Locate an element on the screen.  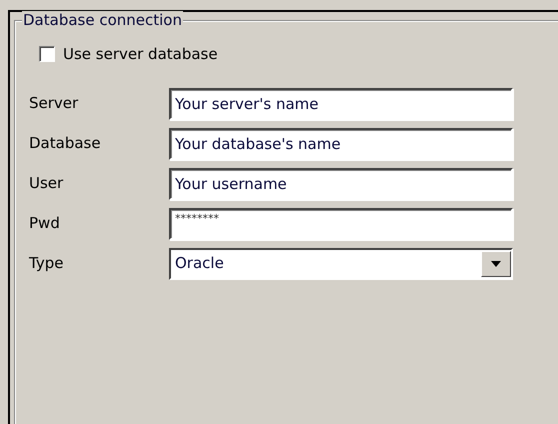
dropdown-value: Oracle is located at coordinates (199, 263).